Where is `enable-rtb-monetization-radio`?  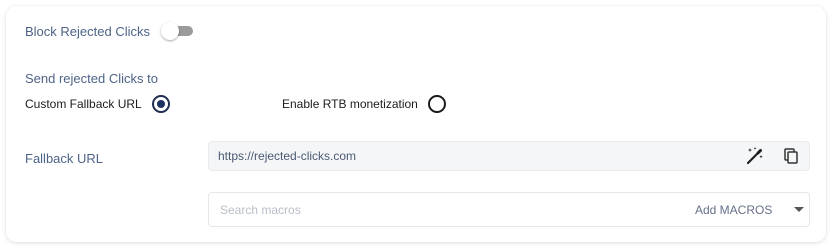
enable-rtb-monetization-radio is located at coordinates (436, 104).